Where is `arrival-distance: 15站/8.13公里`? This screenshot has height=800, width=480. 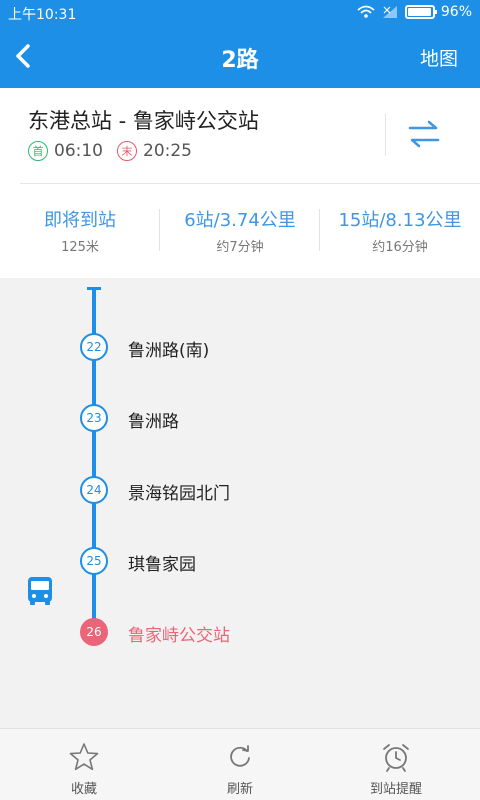
arrival-distance: 15站/8.13公里 is located at coordinates (400, 220).